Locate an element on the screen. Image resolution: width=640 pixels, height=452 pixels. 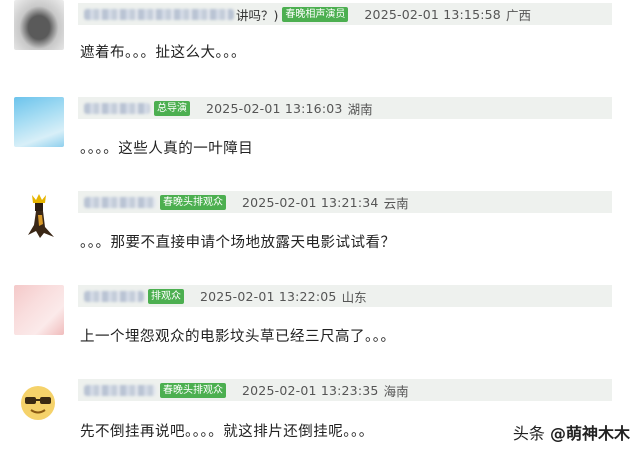
watermark-account: @萌神木木 is located at coordinates (589, 433).